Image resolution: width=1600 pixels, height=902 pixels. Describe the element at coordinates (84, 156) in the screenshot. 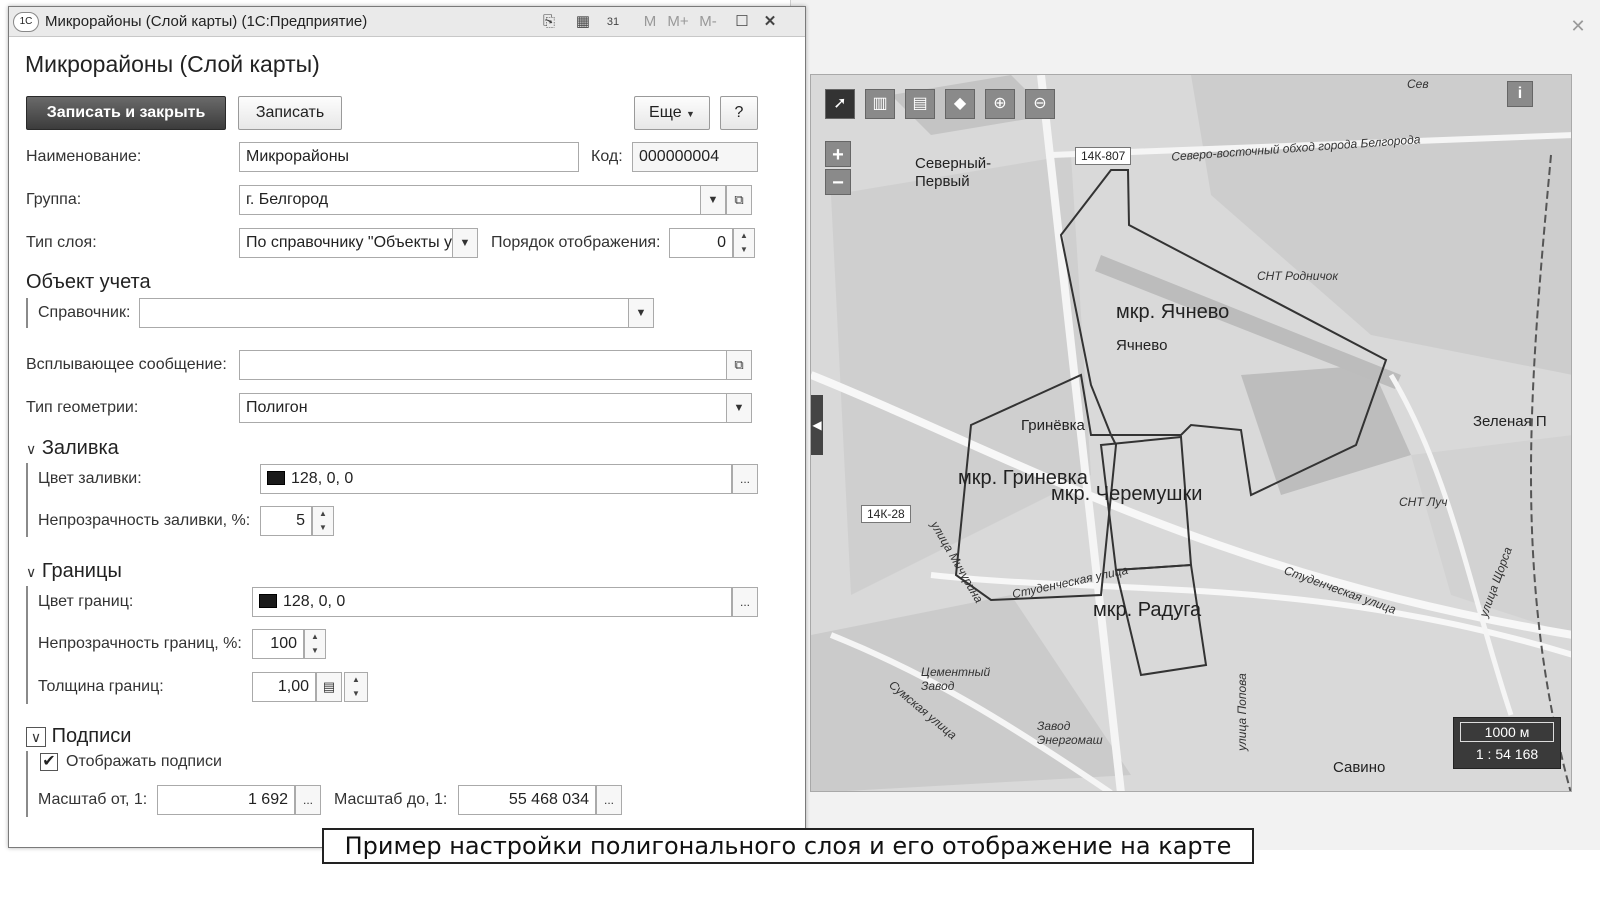

I see `name-label: Наименование:` at that location.